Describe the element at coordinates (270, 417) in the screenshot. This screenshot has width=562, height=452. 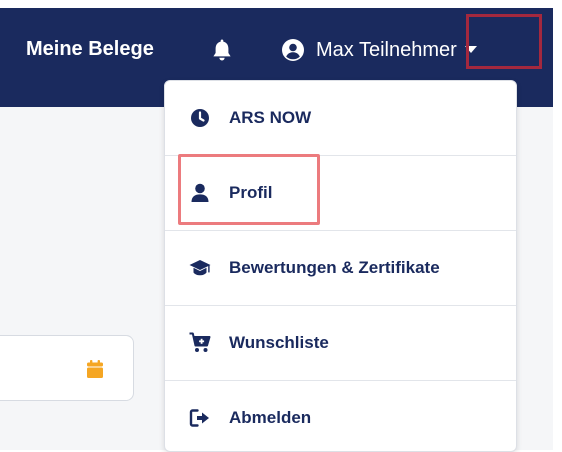
I see `menu-item-label: Abmelden` at that location.